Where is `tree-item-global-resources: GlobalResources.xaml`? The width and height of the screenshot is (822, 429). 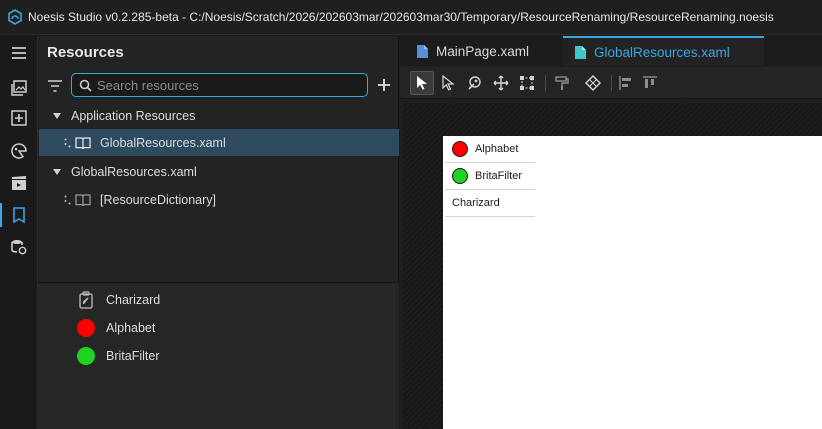
tree-item-global-resources: GlobalResources.xaml is located at coordinates (219, 142).